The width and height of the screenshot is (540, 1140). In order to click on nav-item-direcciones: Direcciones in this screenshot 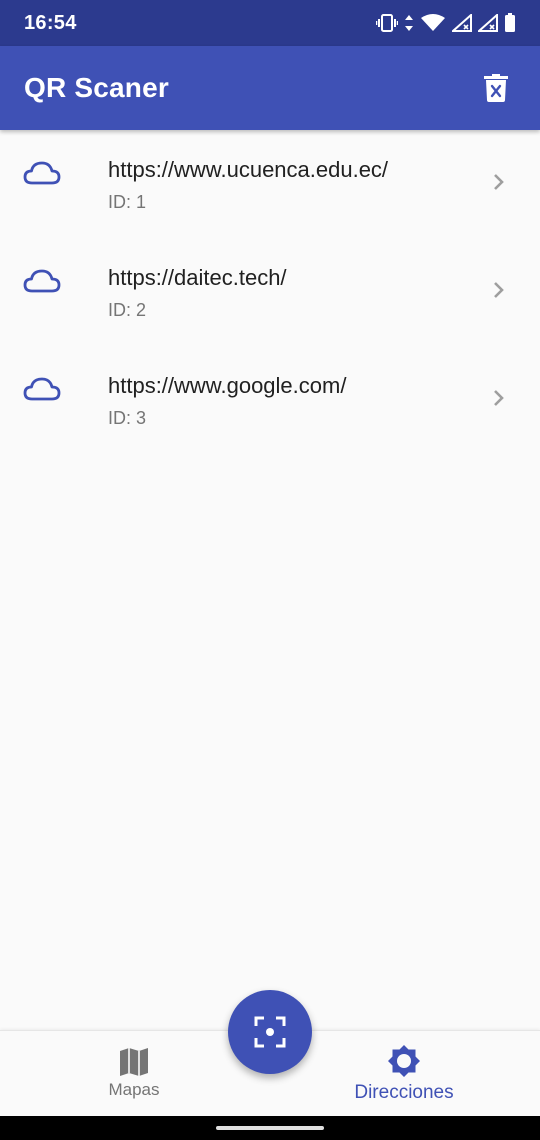, I will do `click(404, 1074)`.